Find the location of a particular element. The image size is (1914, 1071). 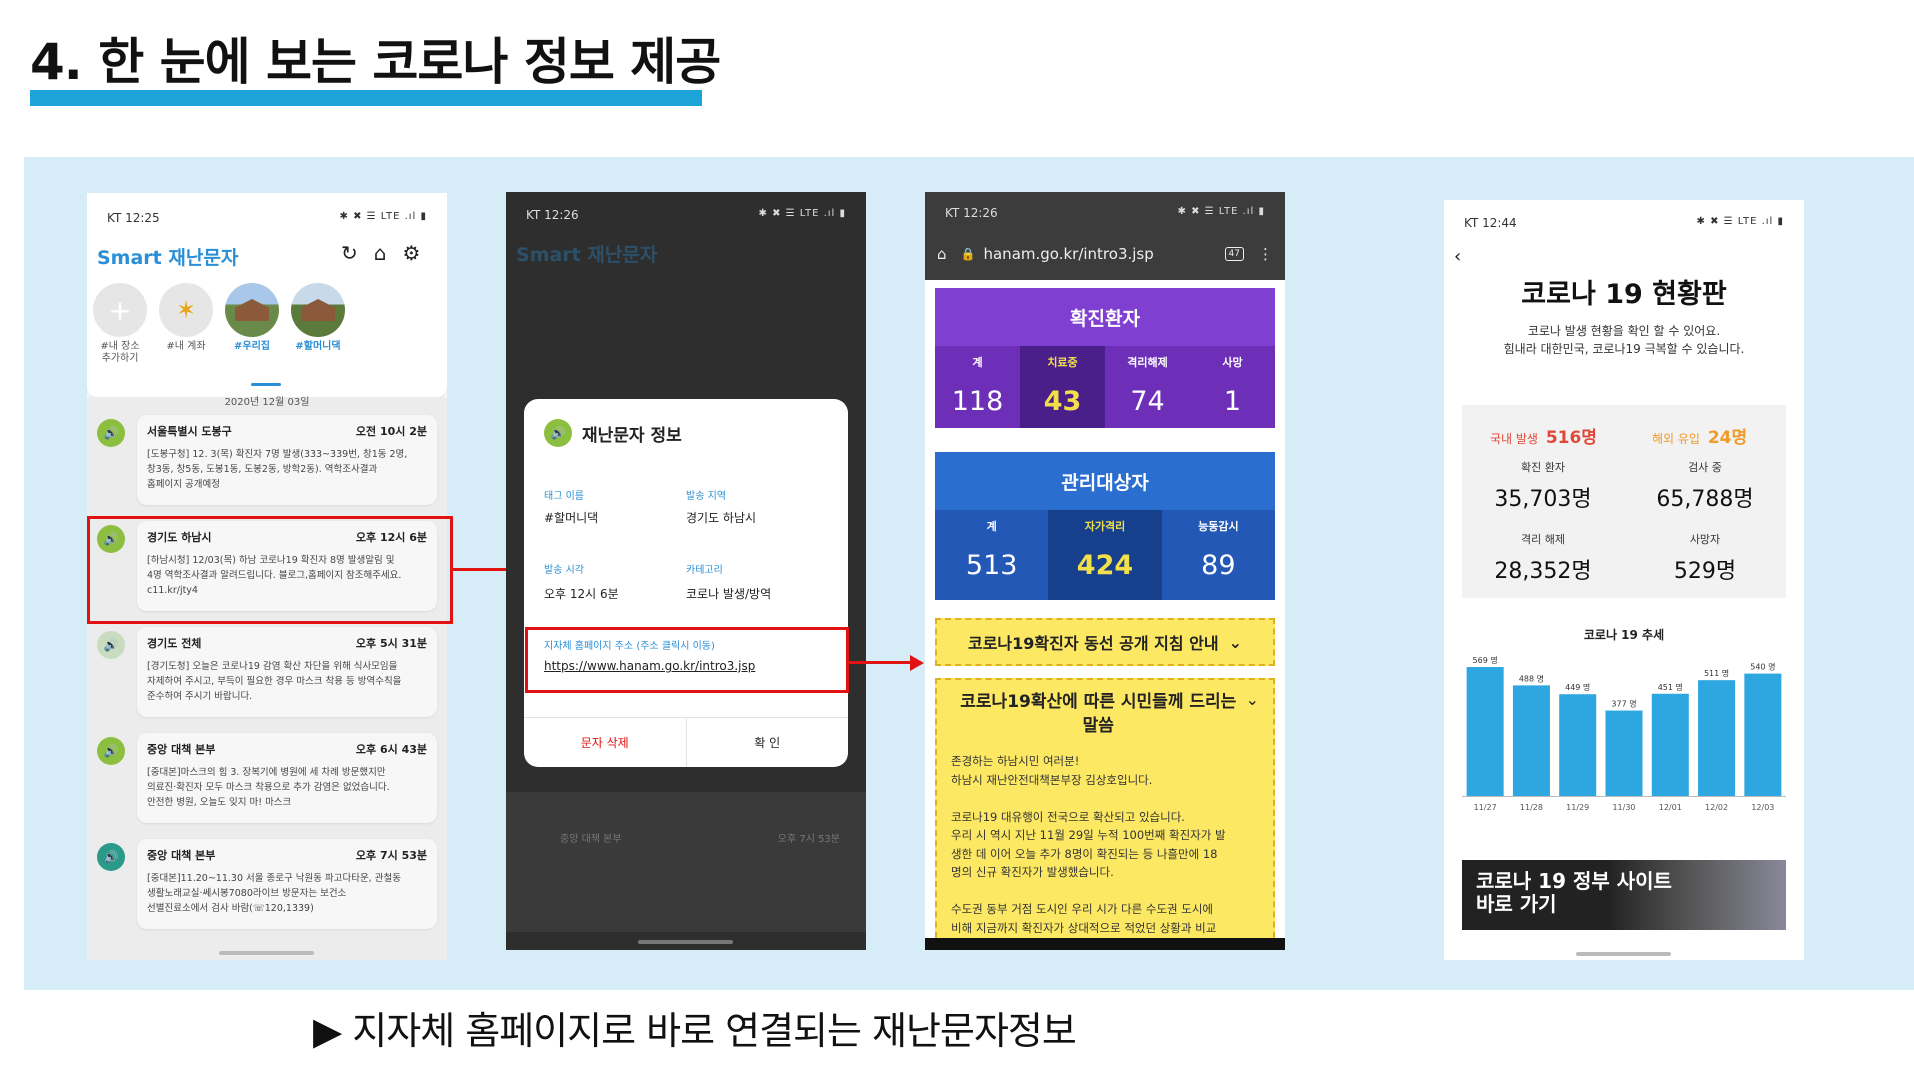

dashboard-subtitle: 힘내라 대한민국, 코로나19 극복할 수 있습니다. is located at coordinates (1624, 349).